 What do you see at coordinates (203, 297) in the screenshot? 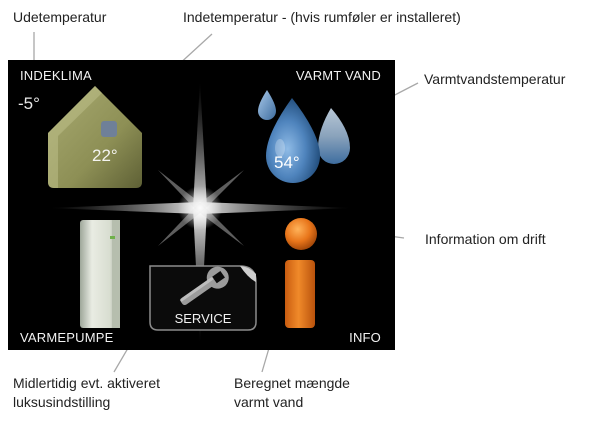
I see `service-menu: SERVICE` at bounding box center [203, 297].